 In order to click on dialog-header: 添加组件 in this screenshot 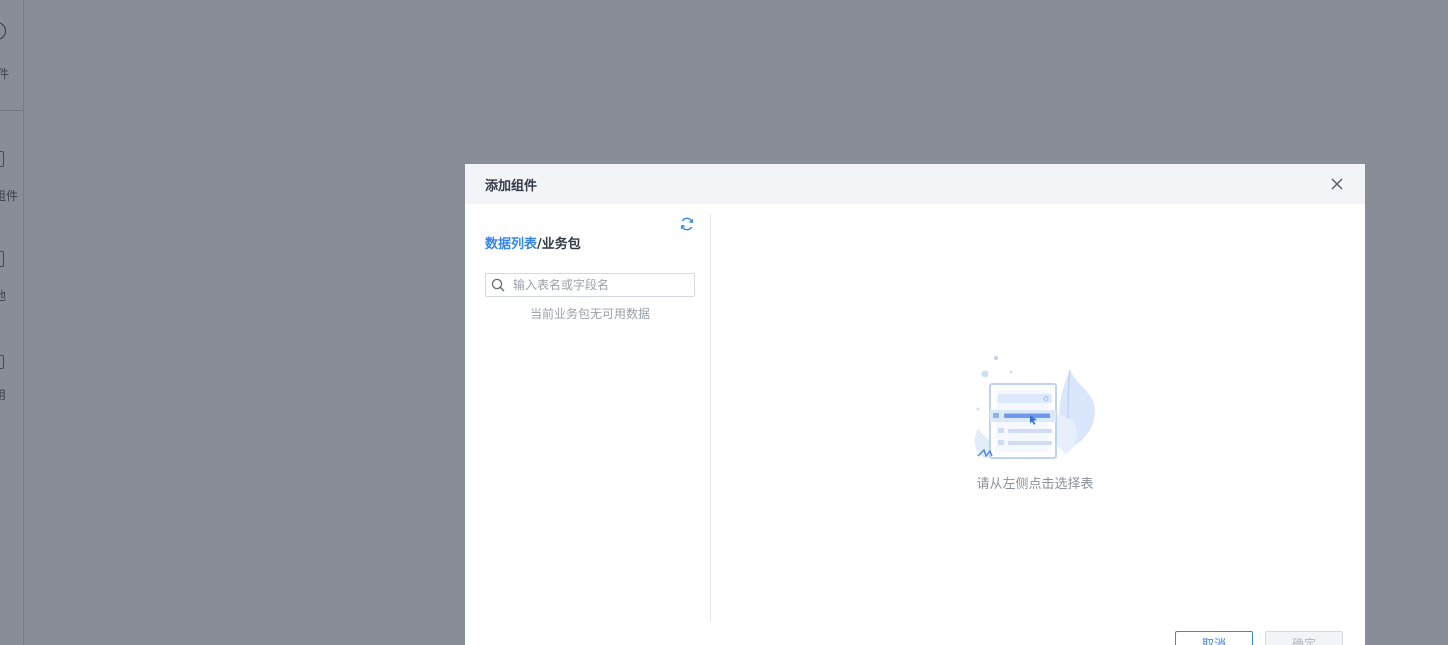, I will do `click(915, 184)`.